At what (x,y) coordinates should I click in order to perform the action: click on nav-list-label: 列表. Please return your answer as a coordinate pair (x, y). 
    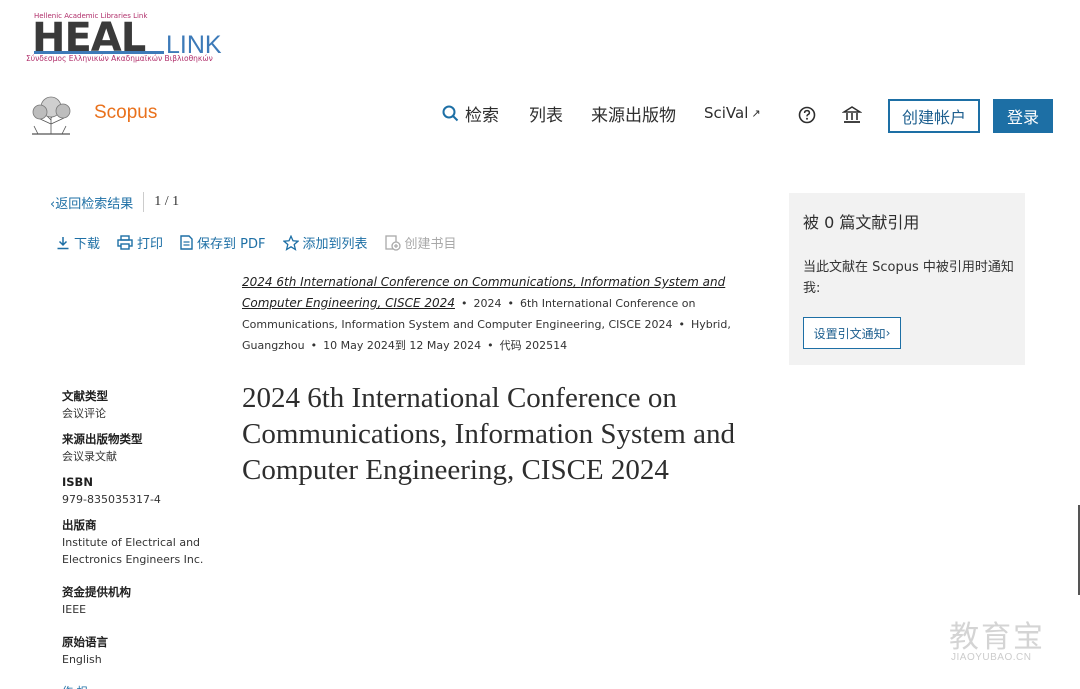
    Looking at the image, I should click on (546, 116).